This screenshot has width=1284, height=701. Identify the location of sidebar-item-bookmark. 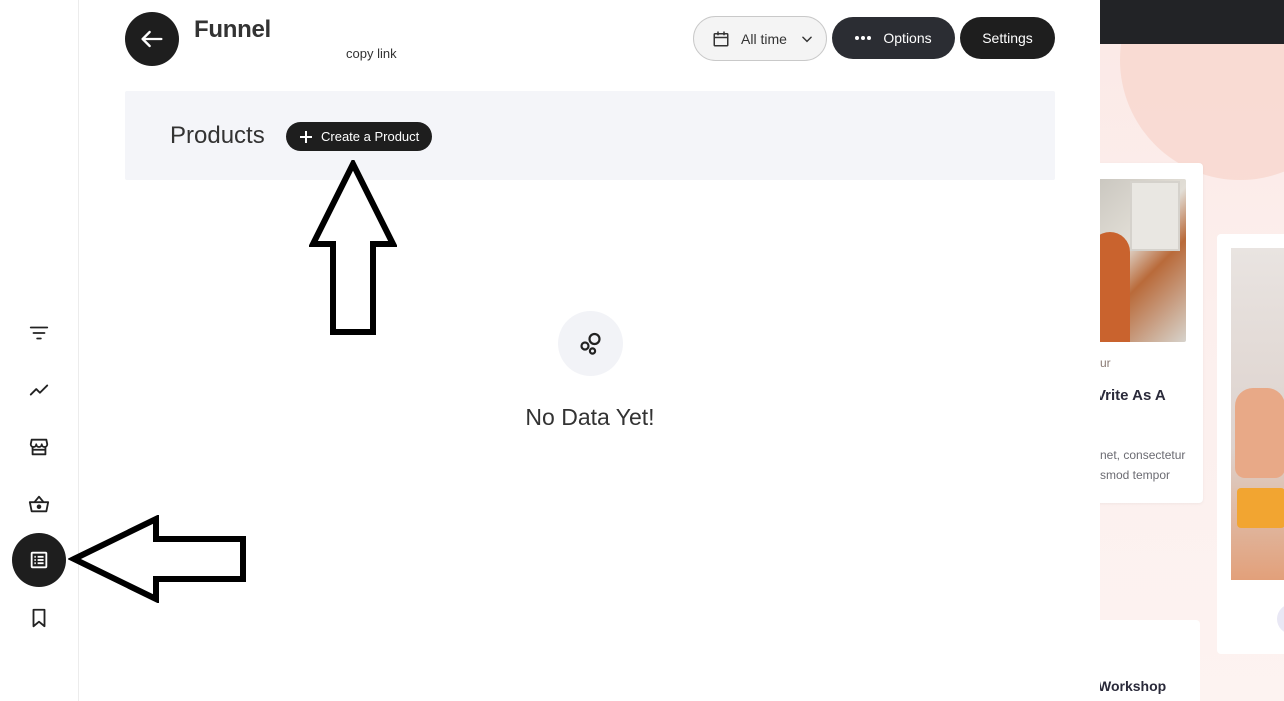
(39, 618).